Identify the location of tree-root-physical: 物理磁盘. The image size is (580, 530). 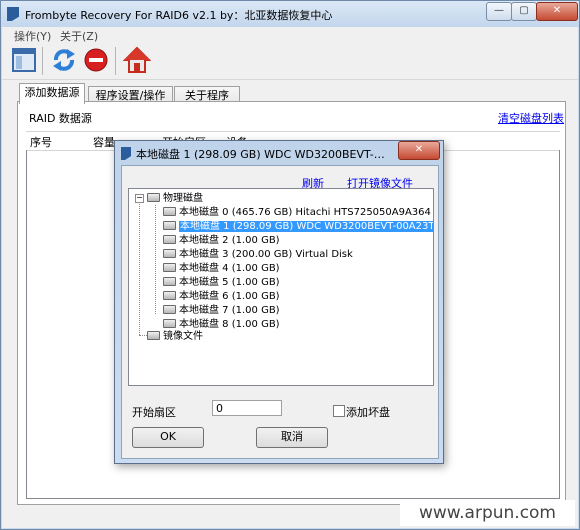
(175, 198).